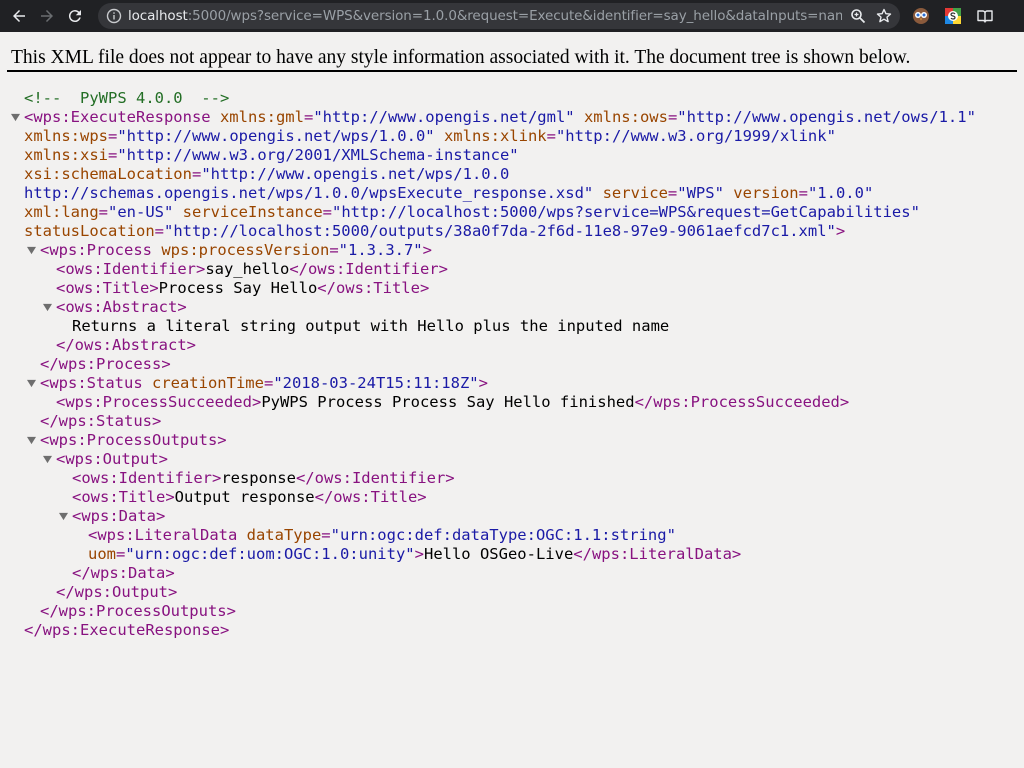 The image size is (1024, 768). Describe the element at coordinates (101, 250) in the screenshot. I see `xml-tag-token: <wps:Process` at that location.